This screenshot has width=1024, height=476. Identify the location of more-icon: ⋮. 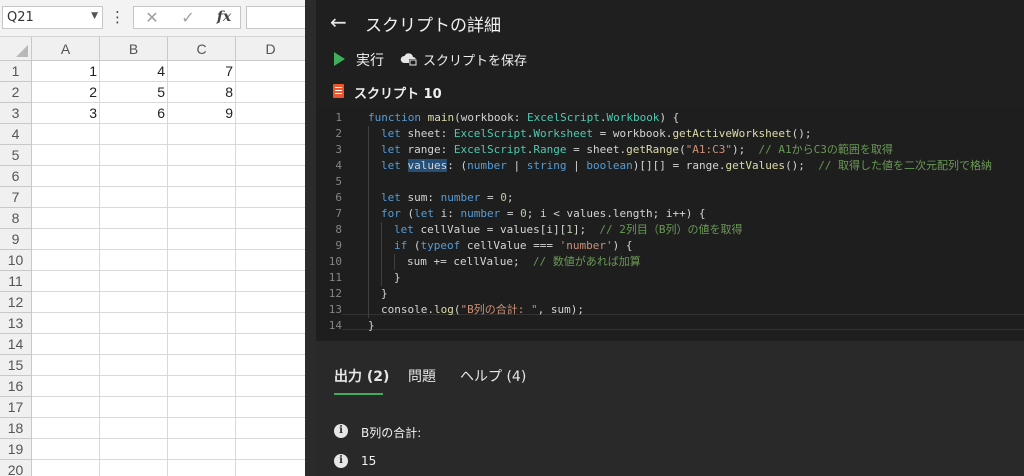
(117, 17).